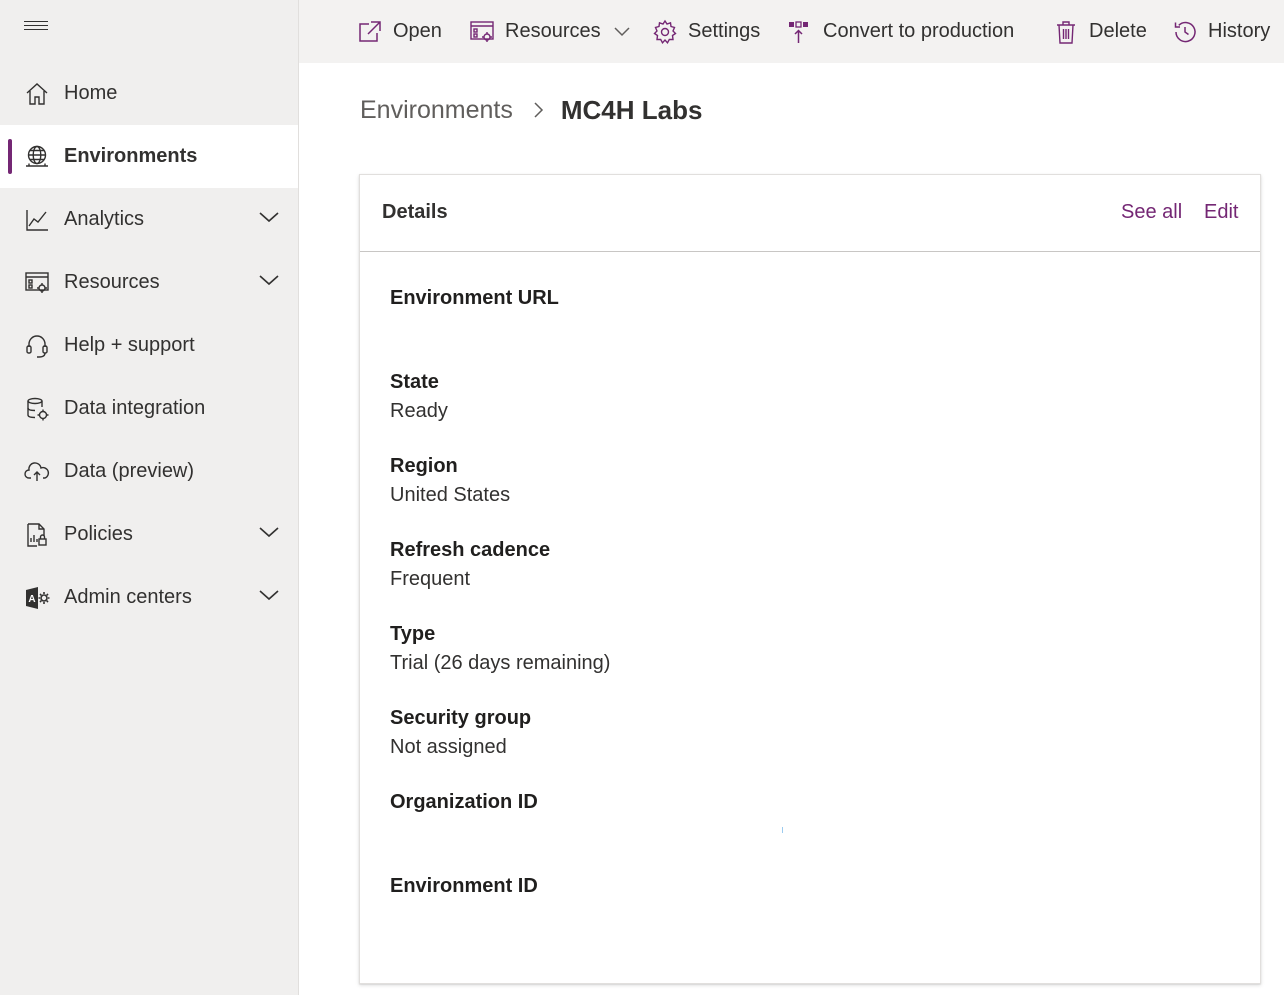  Describe the element at coordinates (91, 93) in the screenshot. I see `sidebar-item-label: Home` at that location.